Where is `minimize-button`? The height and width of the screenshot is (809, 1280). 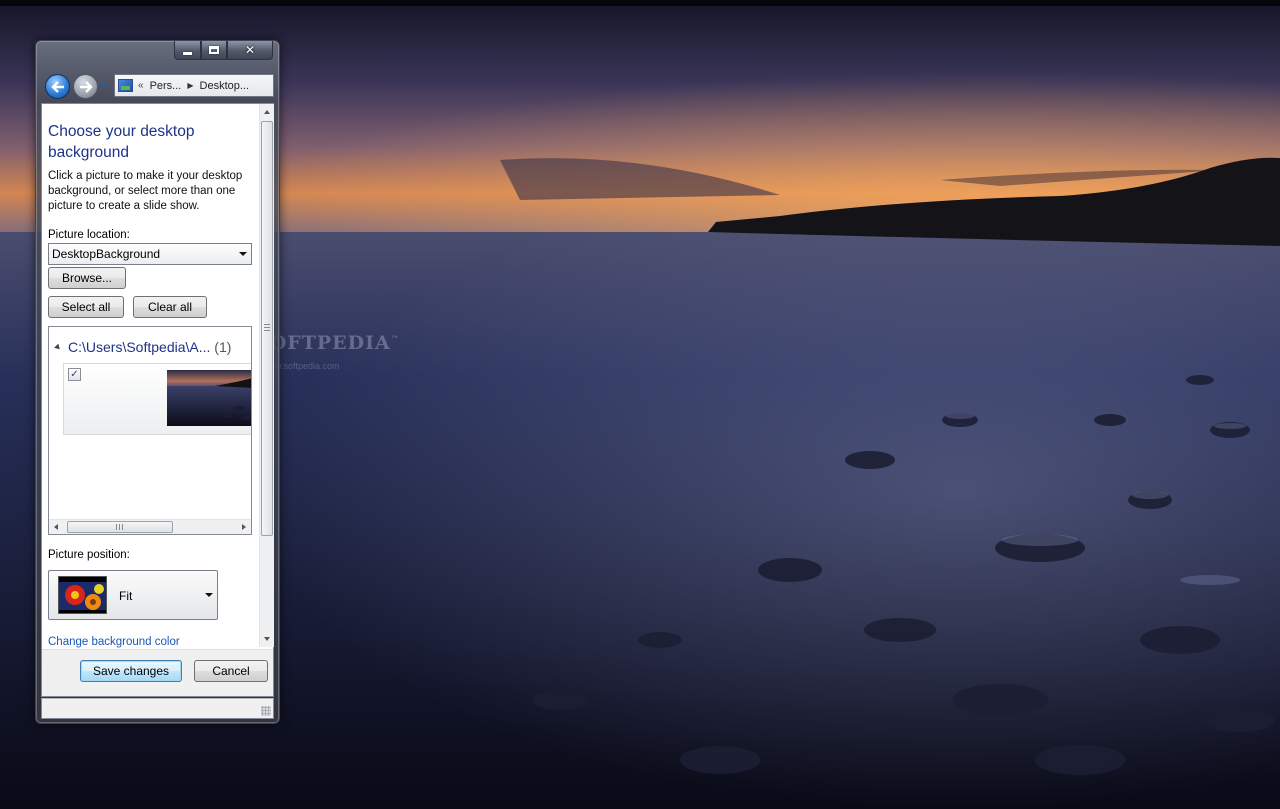 minimize-button is located at coordinates (187, 50).